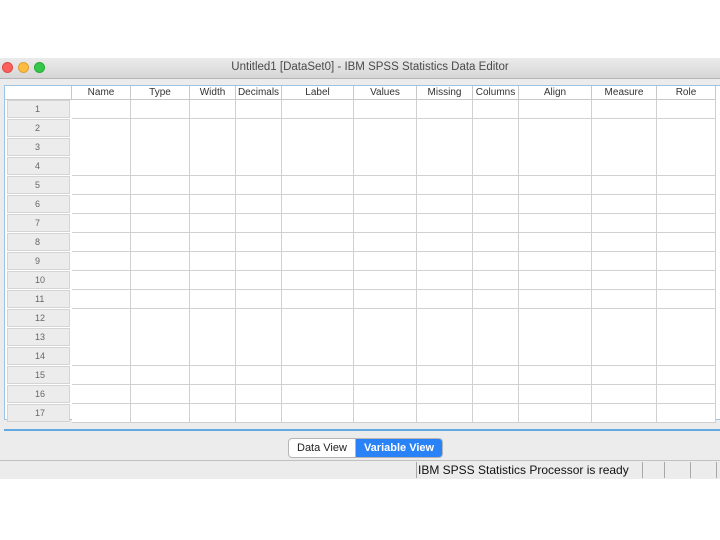  I want to click on row-number: 7, so click(38, 223).